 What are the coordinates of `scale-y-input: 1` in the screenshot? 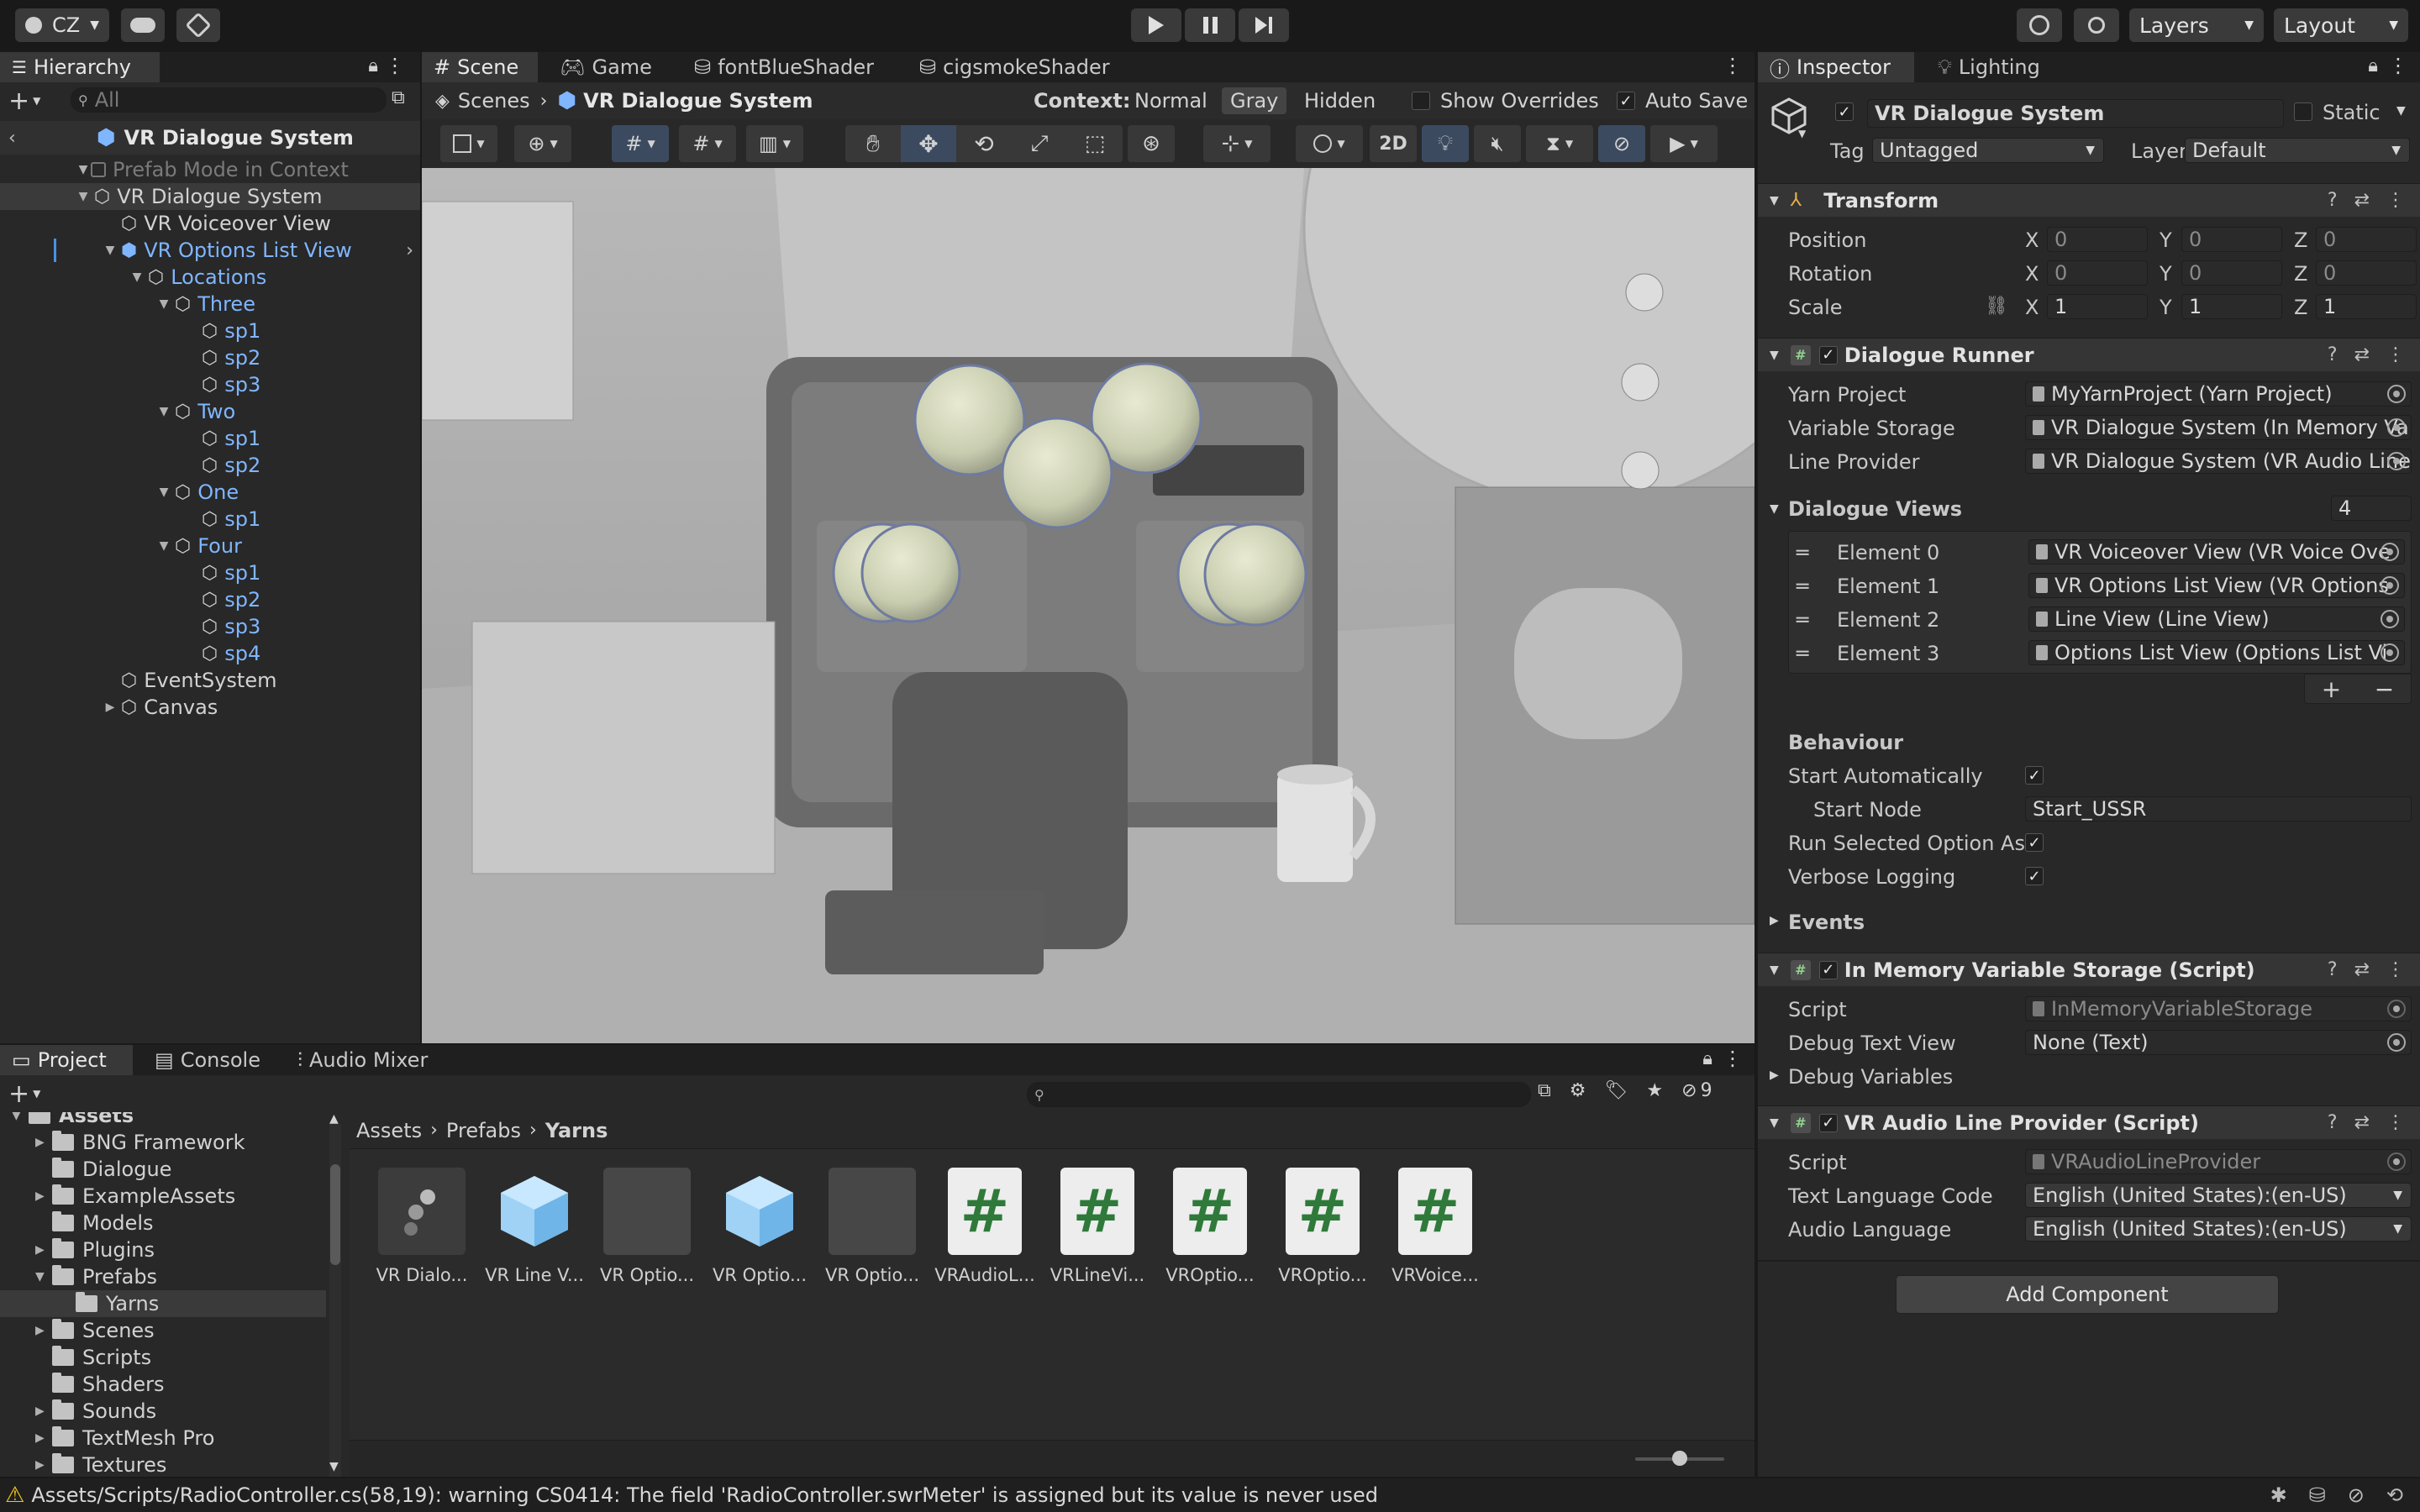 It's located at (2231, 306).